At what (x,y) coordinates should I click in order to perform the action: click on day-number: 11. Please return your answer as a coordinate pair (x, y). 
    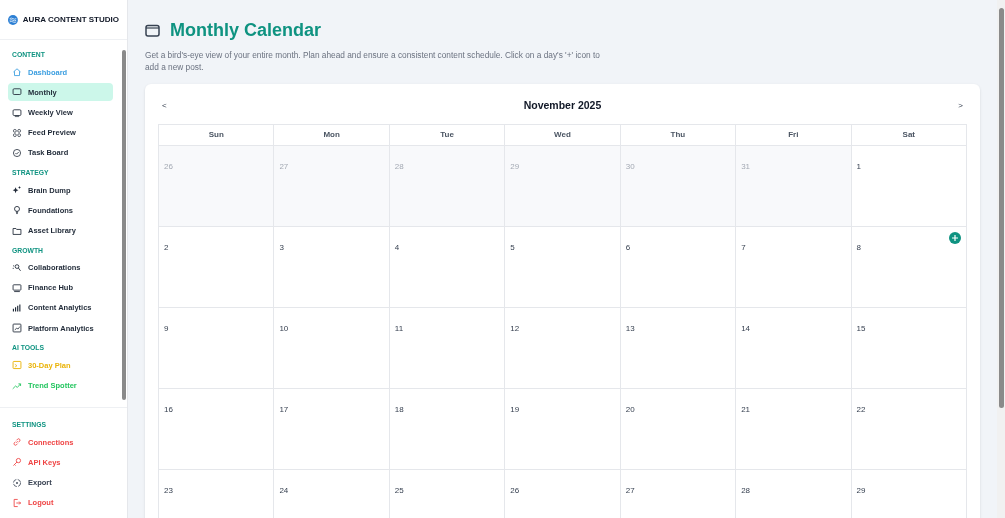
    Looking at the image, I should click on (399, 328).